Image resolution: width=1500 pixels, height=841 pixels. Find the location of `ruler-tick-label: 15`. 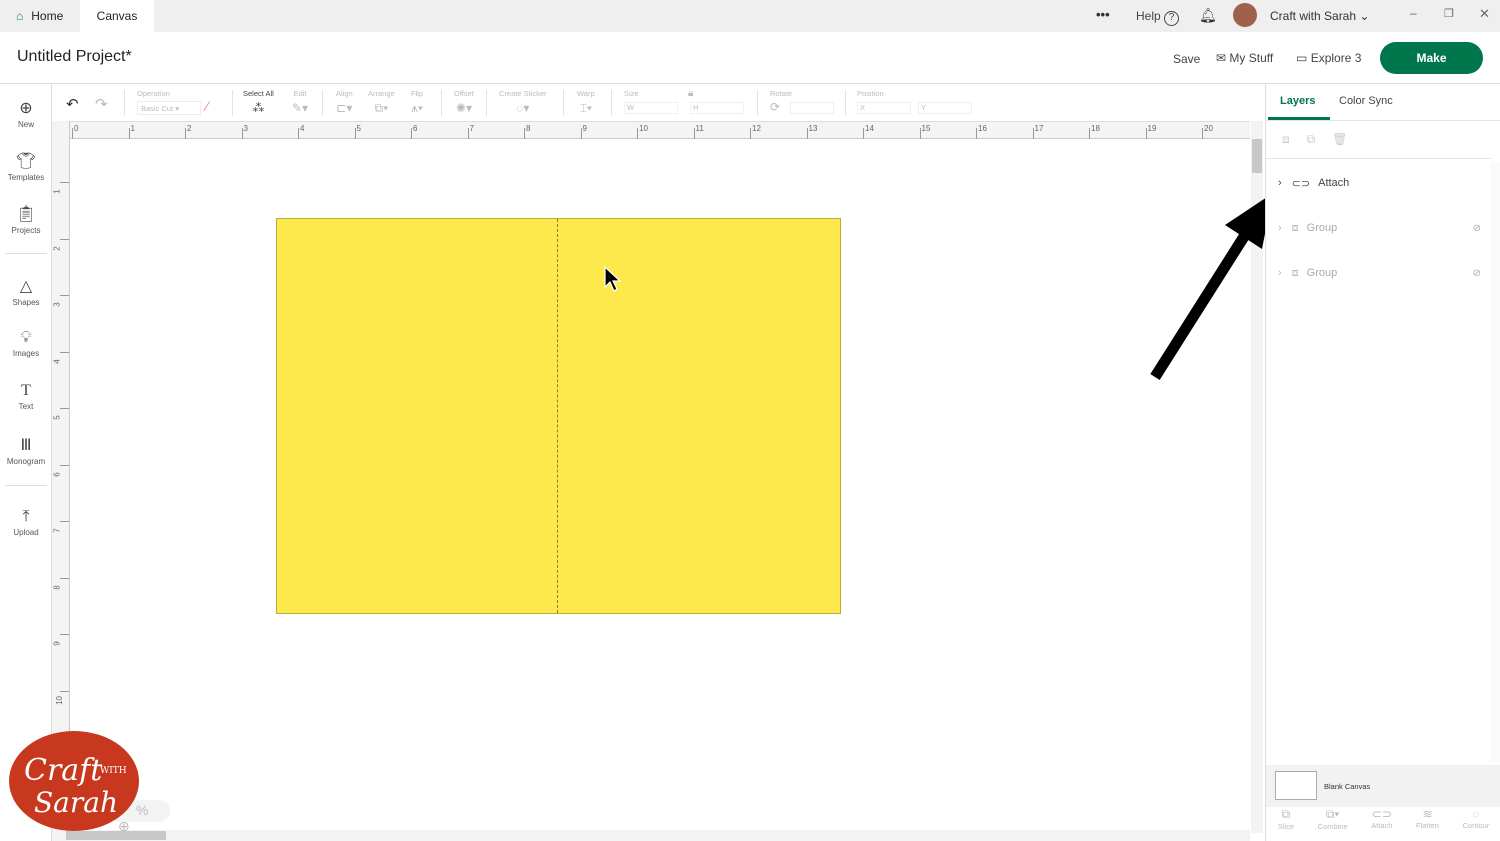

ruler-tick-label: 15 is located at coordinates (926, 128).